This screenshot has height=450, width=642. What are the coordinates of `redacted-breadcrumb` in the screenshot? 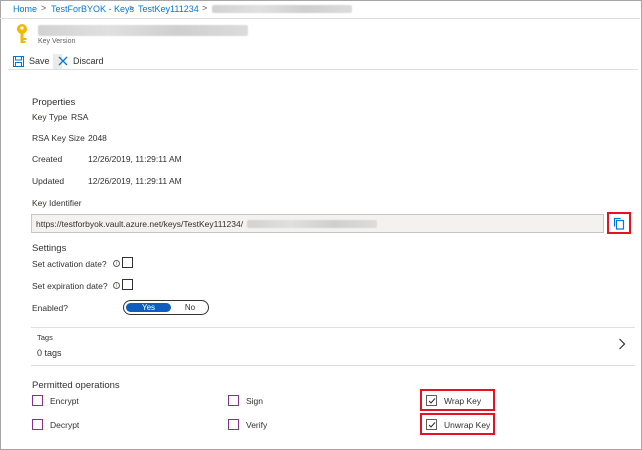 It's located at (282, 9).